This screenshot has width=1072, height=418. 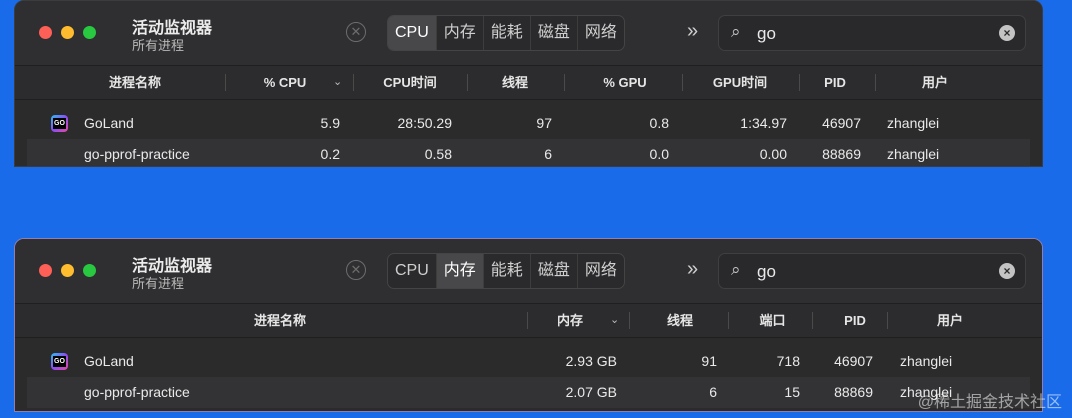 I want to click on column-header-ports: 端口, so click(x=772, y=320).